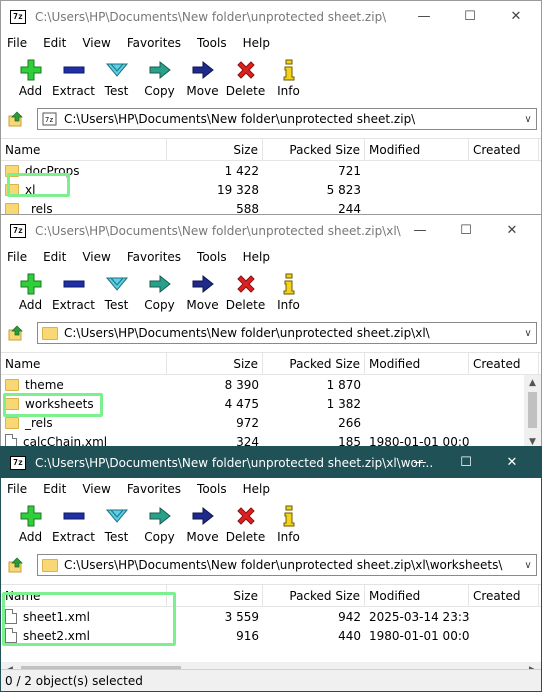 The image size is (542, 692). I want to click on list-item: sheet1.xml 3 559 942 2025-03-14 23:37, so click(271, 616).